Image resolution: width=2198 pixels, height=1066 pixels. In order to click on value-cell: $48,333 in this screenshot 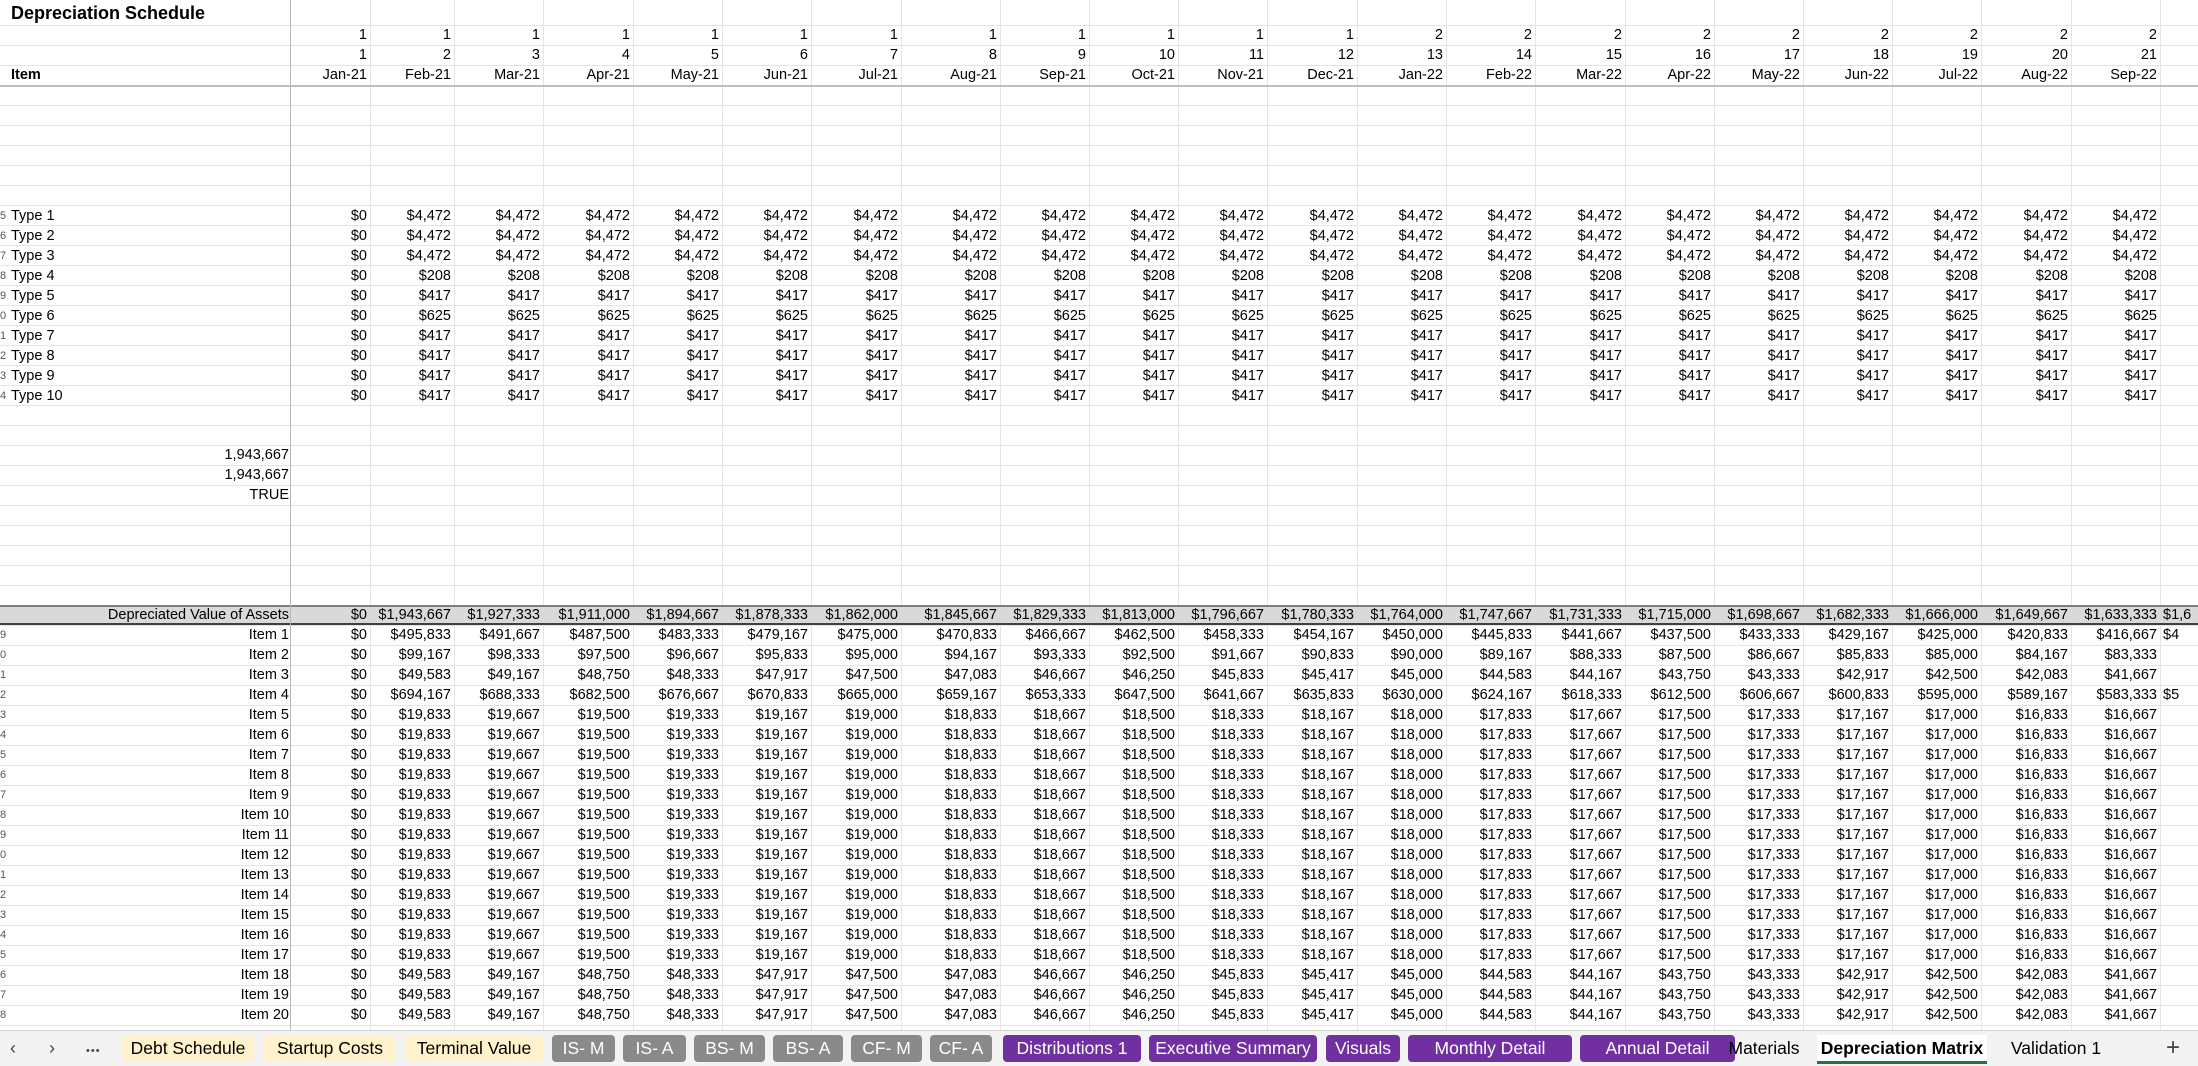, I will do `click(677, 995)`.